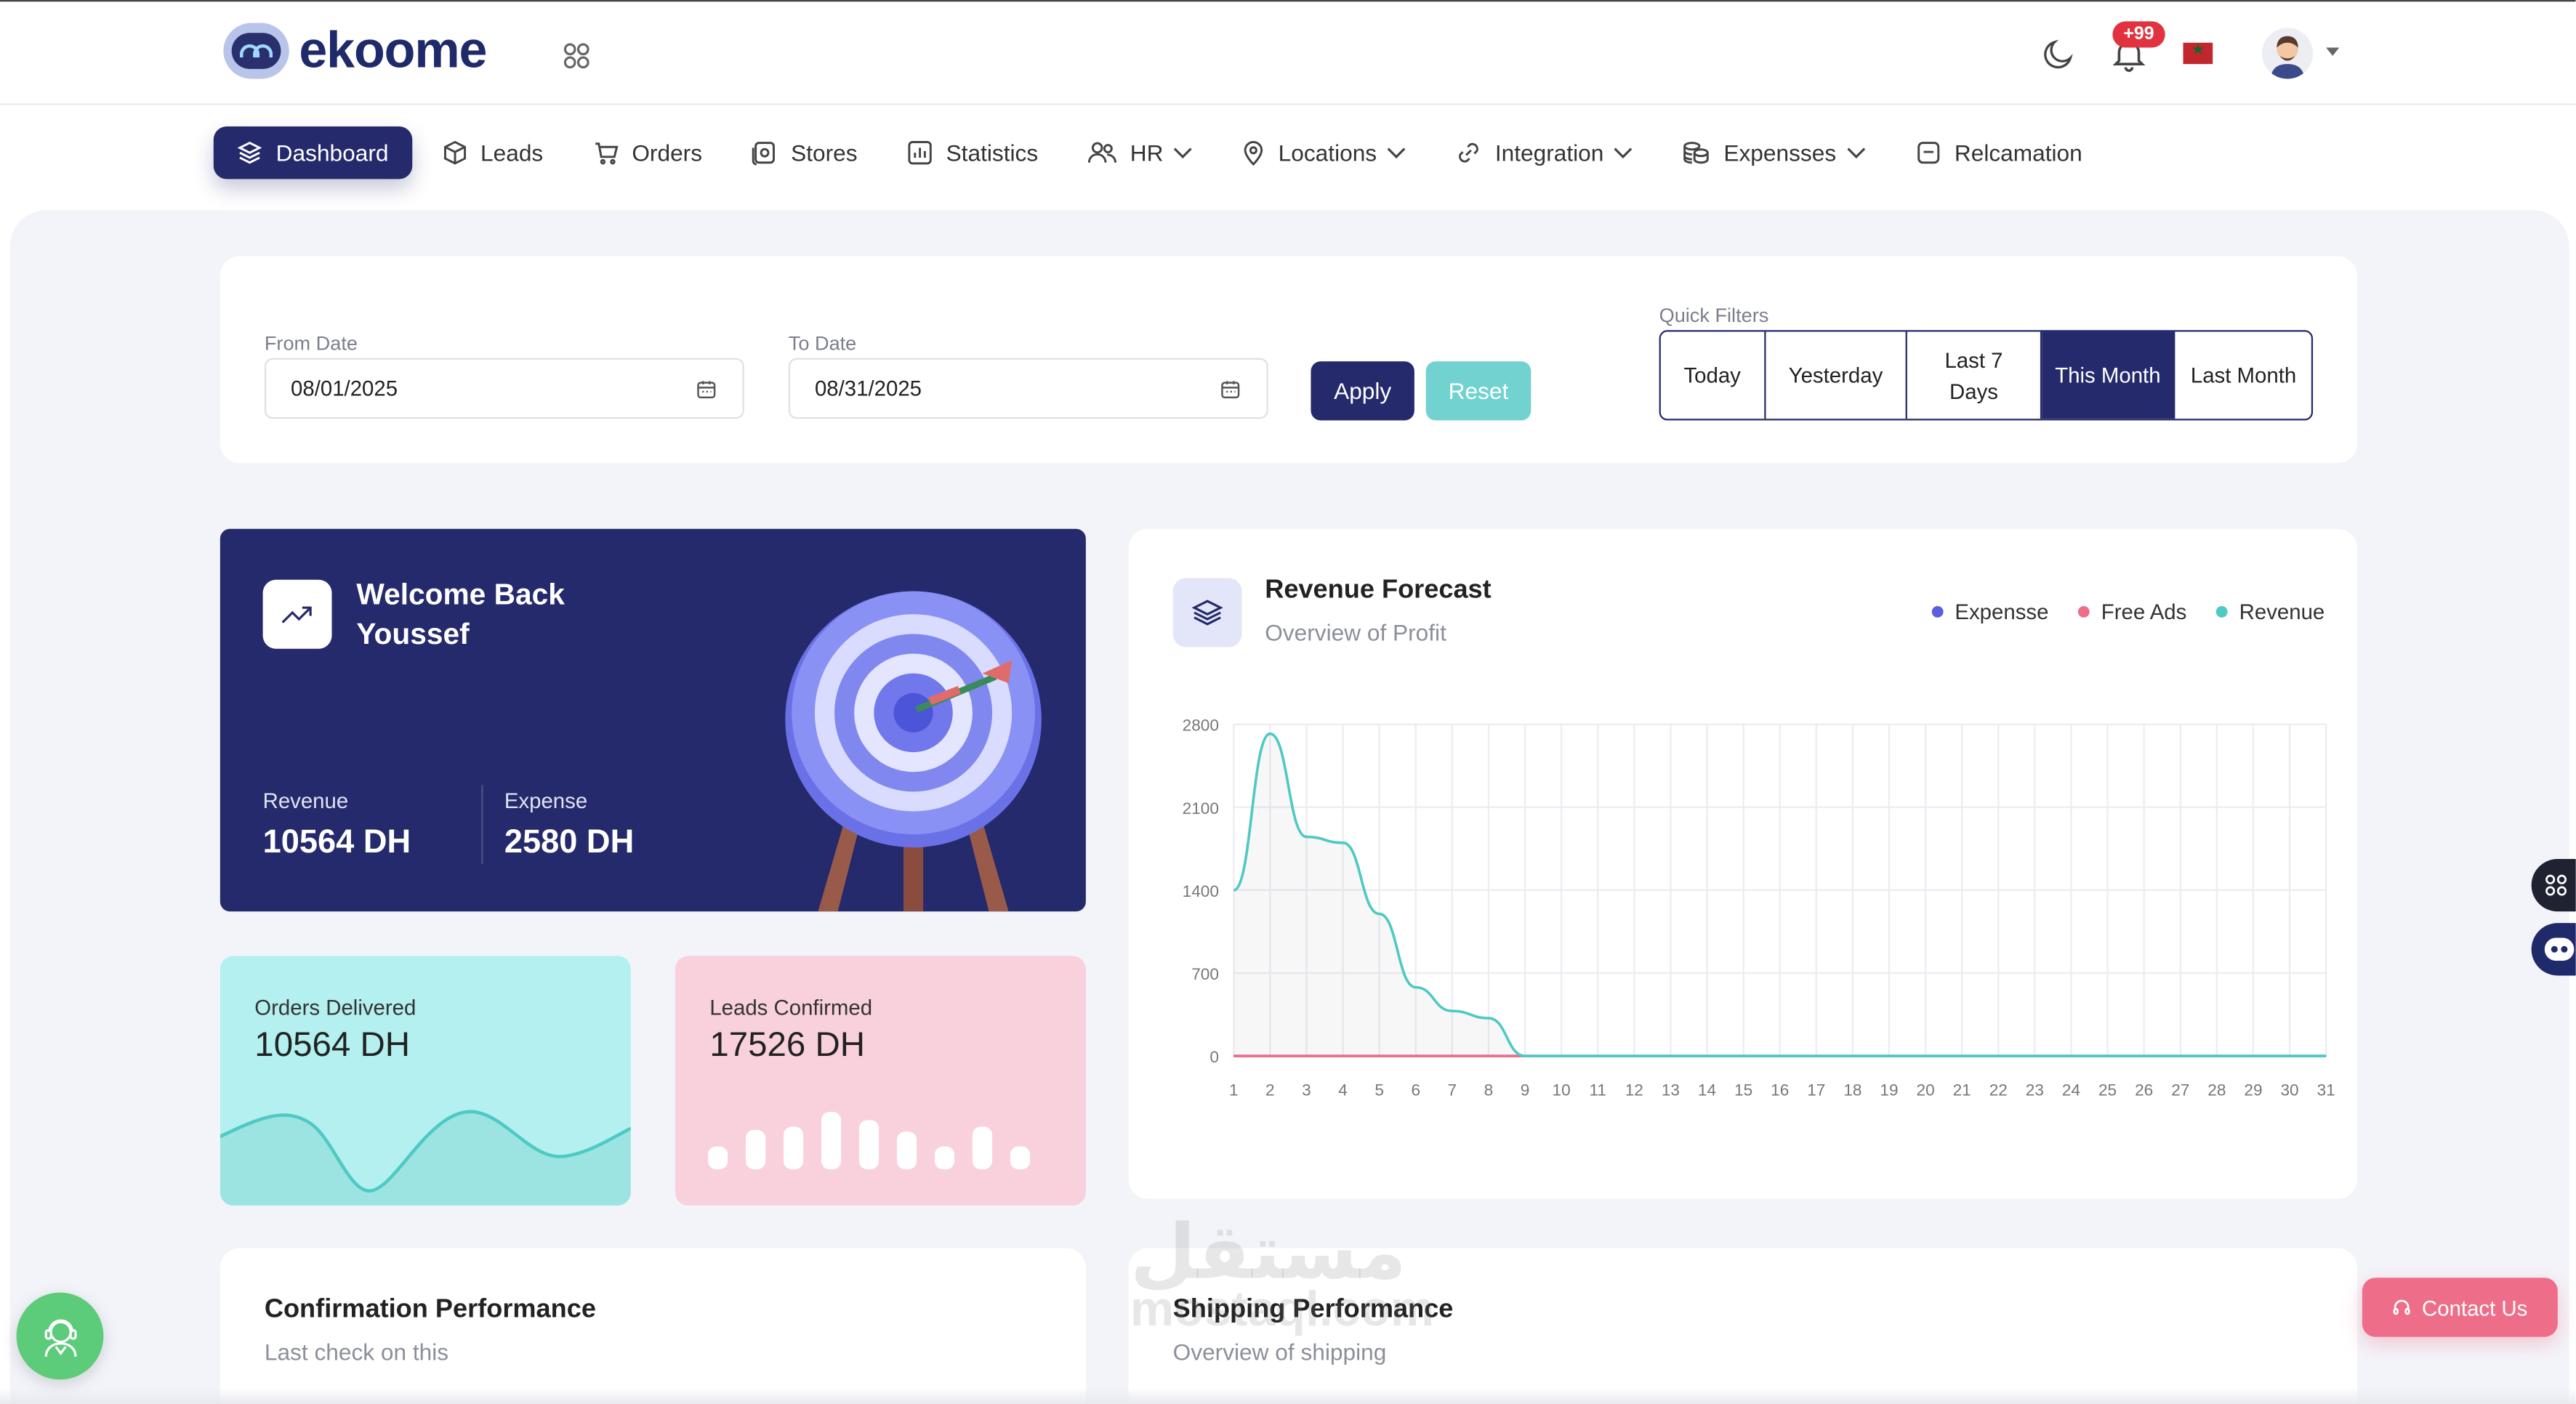 The width and height of the screenshot is (2576, 1404). What do you see at coordinates (2018, 153) in the screenshot?
I see `nav-label: Relcamation` at bounding box center [2018, 153].